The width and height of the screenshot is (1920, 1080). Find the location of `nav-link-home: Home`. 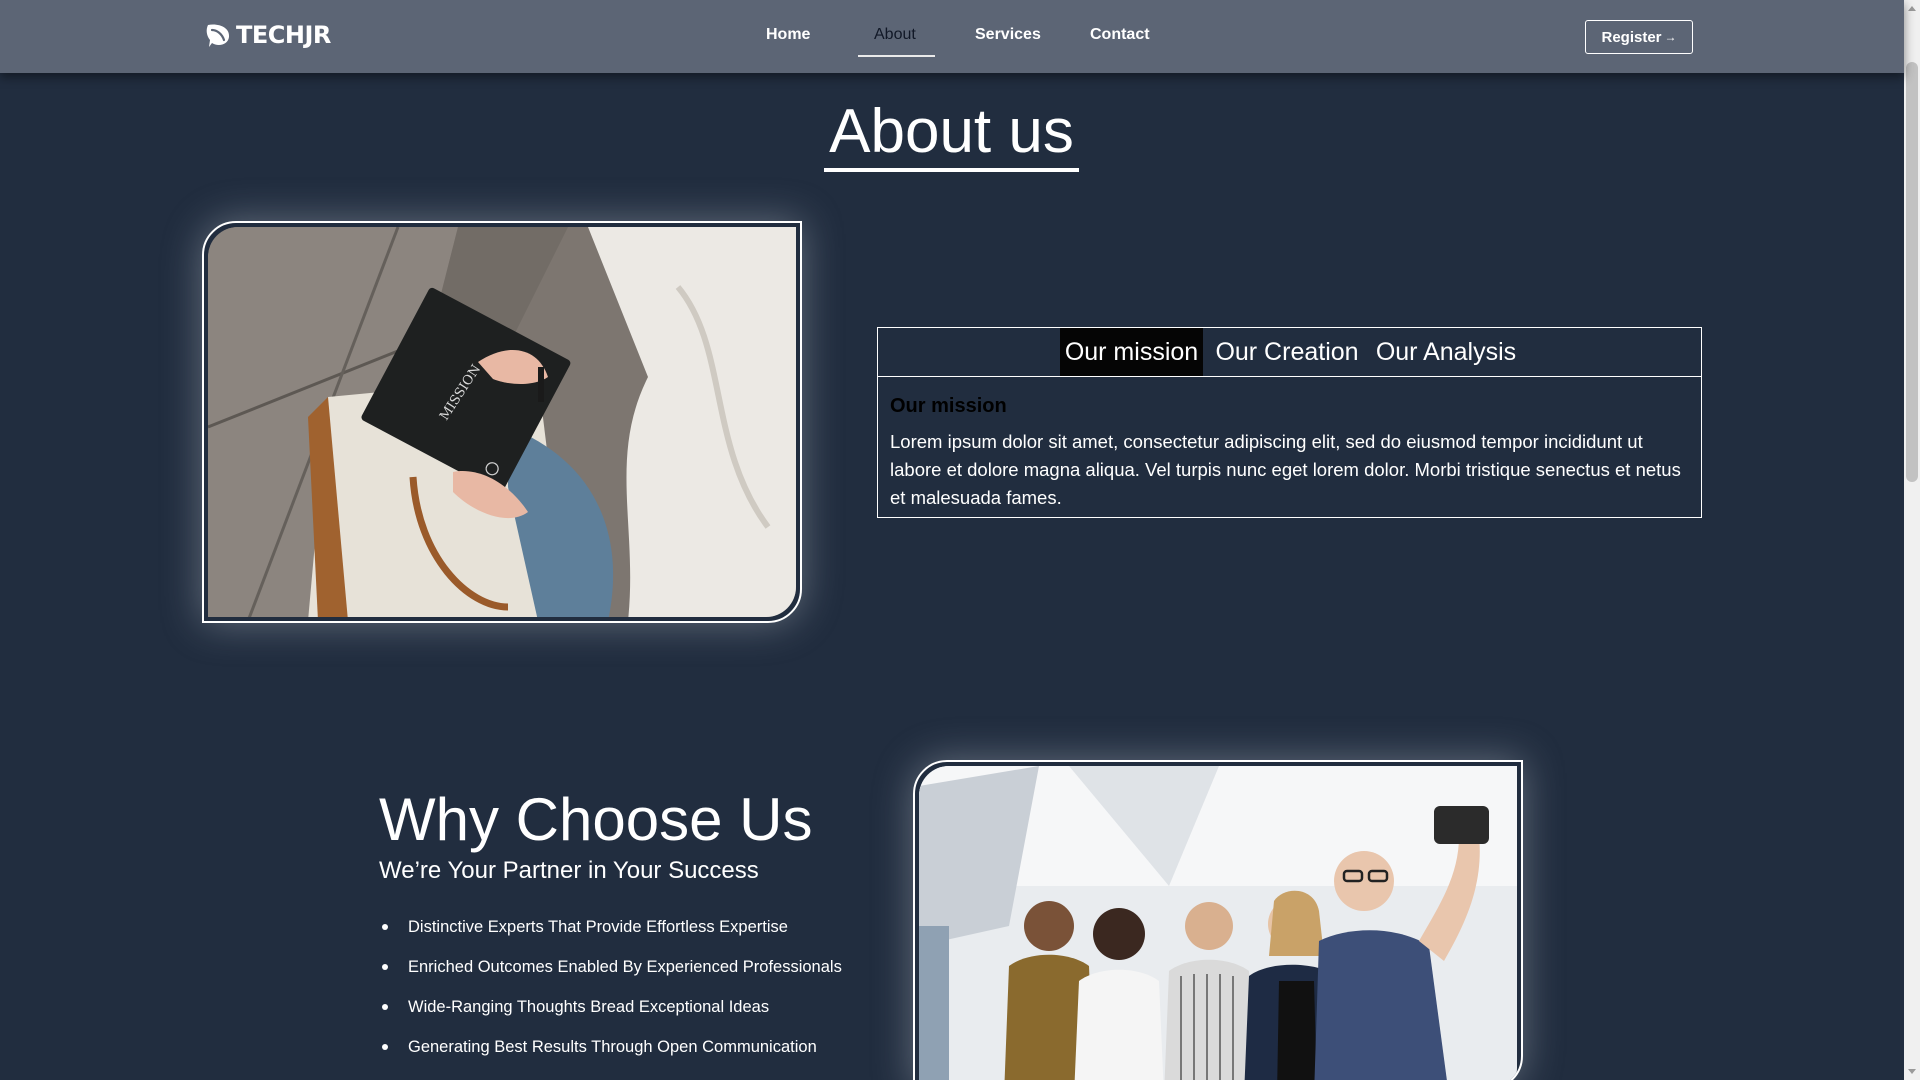

nav-link-home: Home is located at coordinates (788, 35).